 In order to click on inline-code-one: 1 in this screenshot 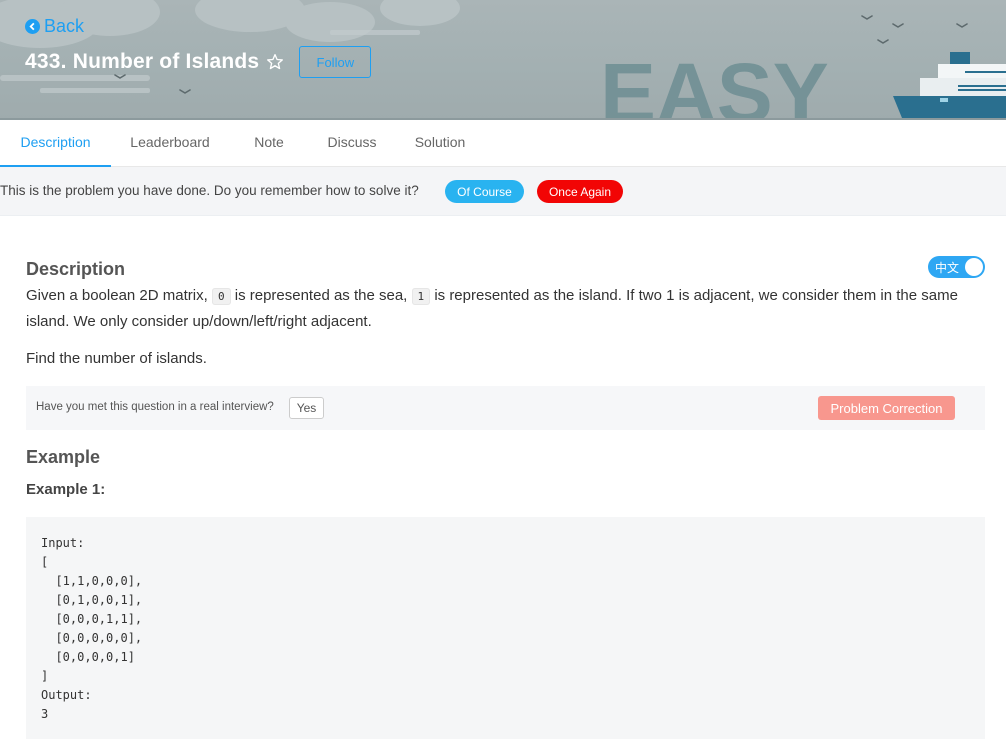, I will do `click(421, 296)`.